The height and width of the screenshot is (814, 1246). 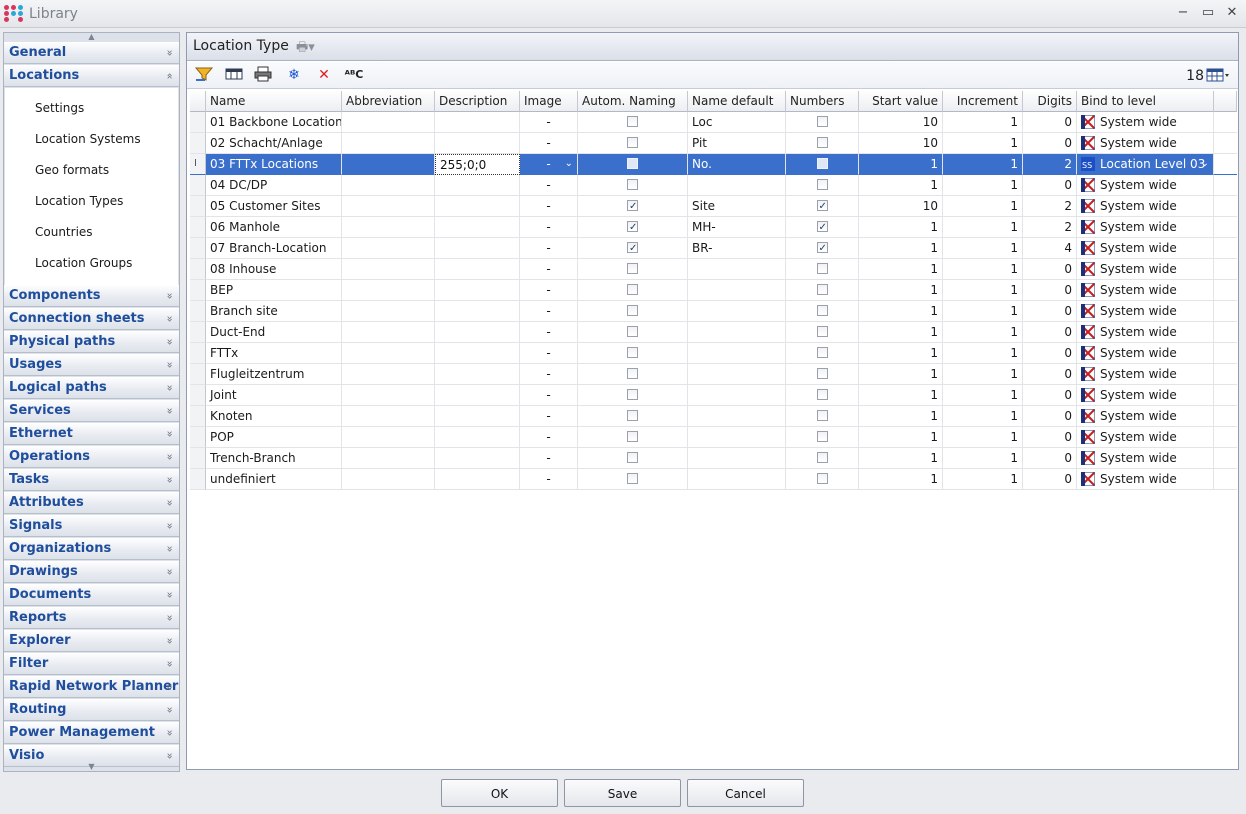 What do you see at coordinates (64, 232) in the screenshot?
I see `sidebar-item-countries: Countries` at bounding box center [64, 232].